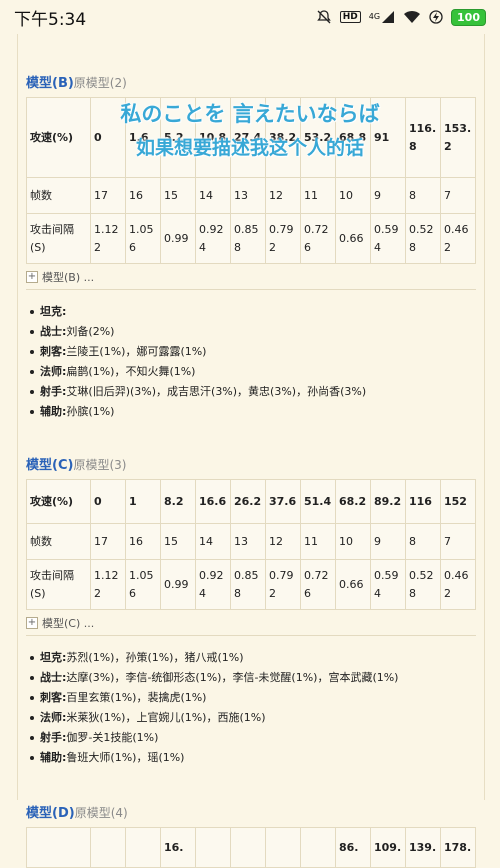 The width and height of the screenshot is (500, 868). What do you see at coordinates (248, 195) in the screenshot?
I see `table-cell: 13` at bounding box center [248, 195].